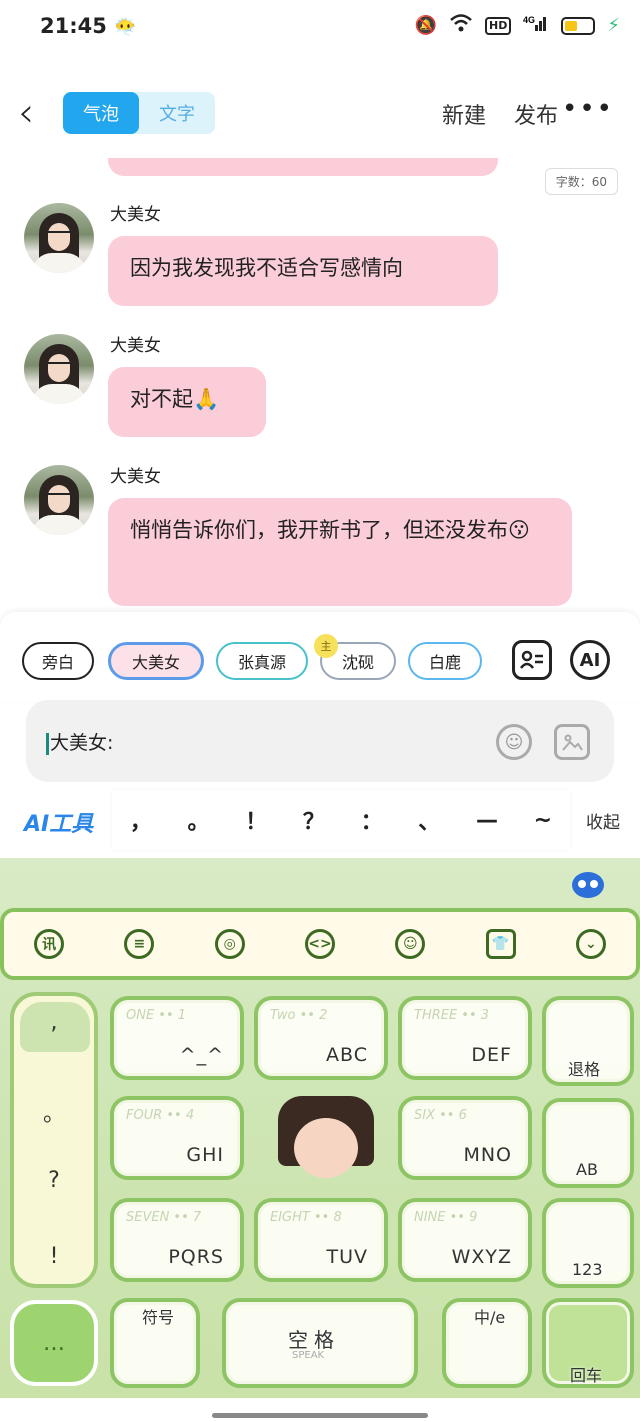 Image resolution: width=640 pixels, height=1422 pixels. Describe the element at coordinates (487, 1343) in the screenshot. I see `language-switch-key: 中/e` at that location.